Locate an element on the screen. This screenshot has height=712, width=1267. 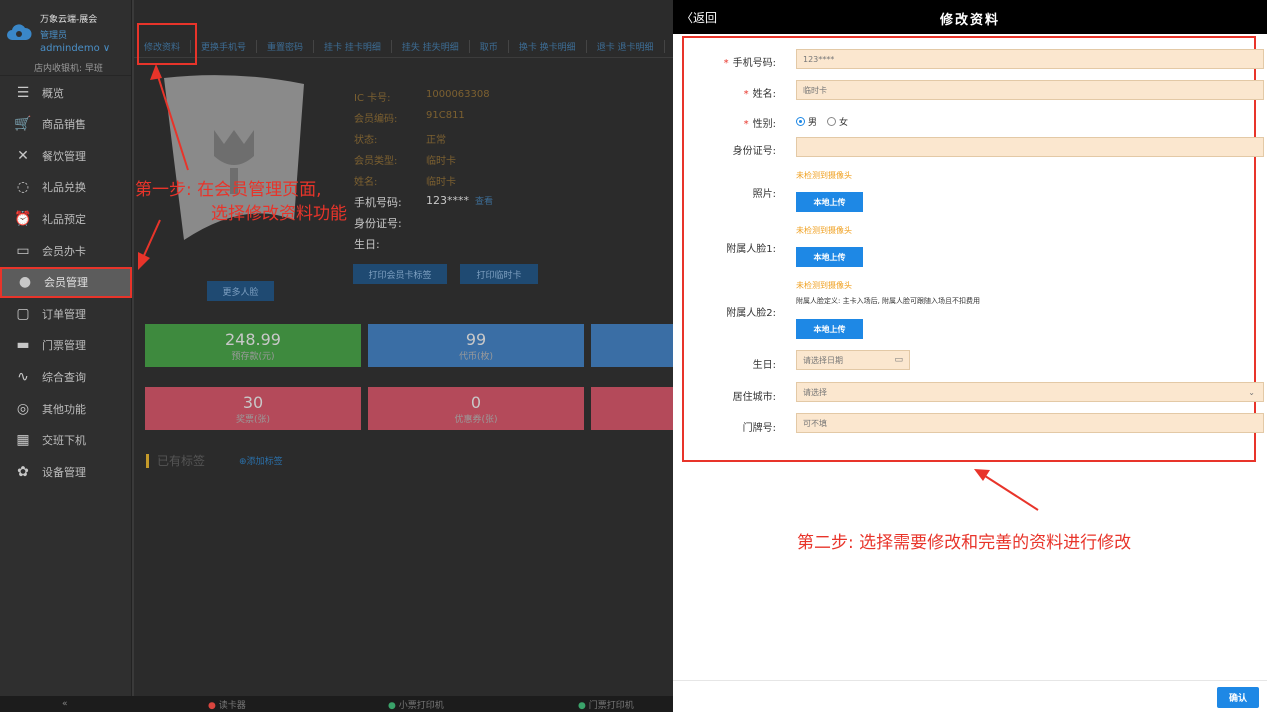
sidebar-item-label: 商品销售 is located at coordinates (64, 125).